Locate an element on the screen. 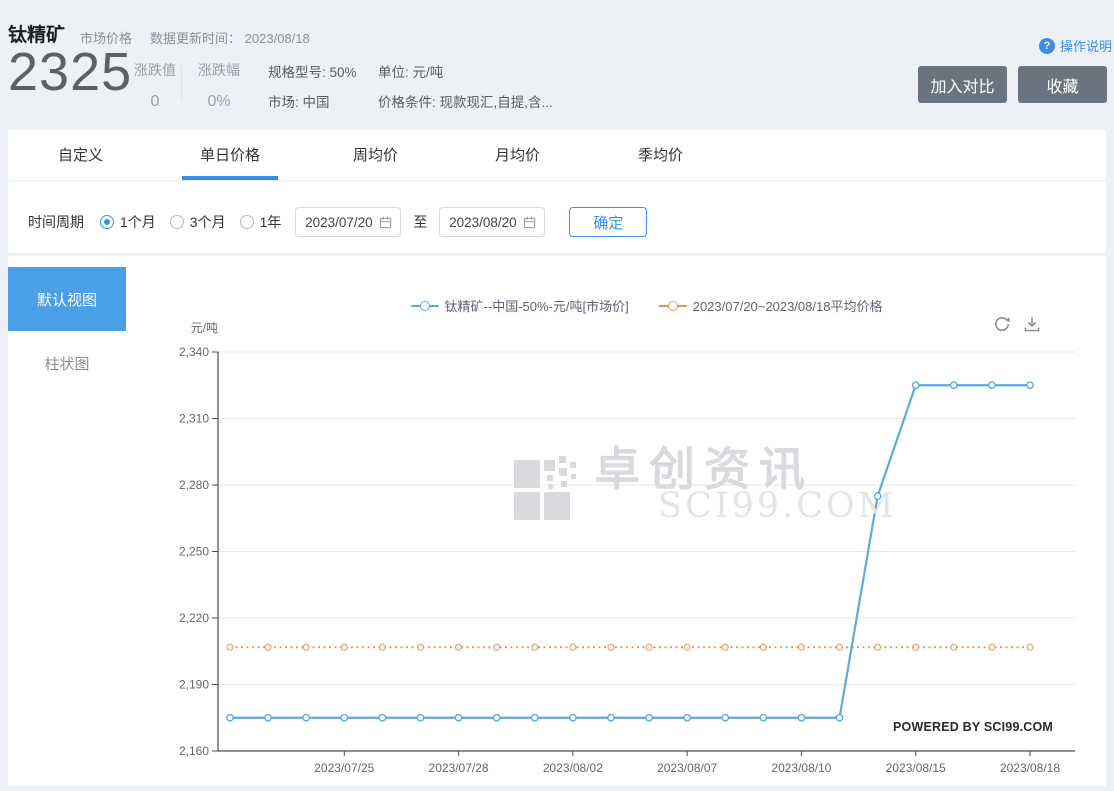 The width and height of the screenshot is (1114, 791). svg-text: 2023/07/25 is located at coordinates (344, 768).